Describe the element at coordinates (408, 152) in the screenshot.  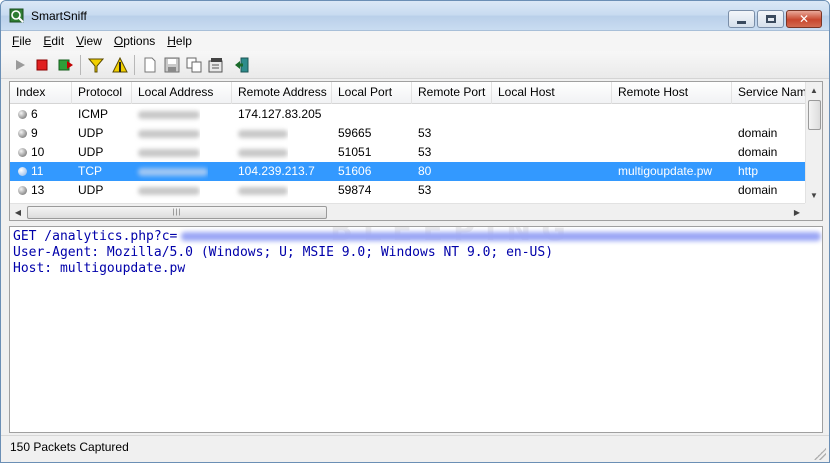
I see `table-row: 10 UDP 51051 53 domain` at that location.